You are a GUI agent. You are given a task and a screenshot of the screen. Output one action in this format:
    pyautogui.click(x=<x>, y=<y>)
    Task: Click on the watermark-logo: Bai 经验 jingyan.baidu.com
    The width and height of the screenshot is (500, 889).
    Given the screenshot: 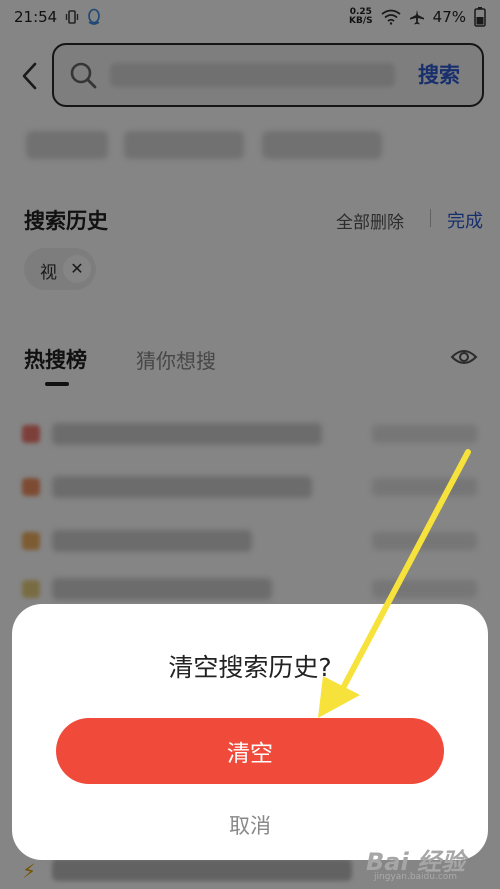 What is the action you would take?
    pyautogui.click(x=431, y=863)
    